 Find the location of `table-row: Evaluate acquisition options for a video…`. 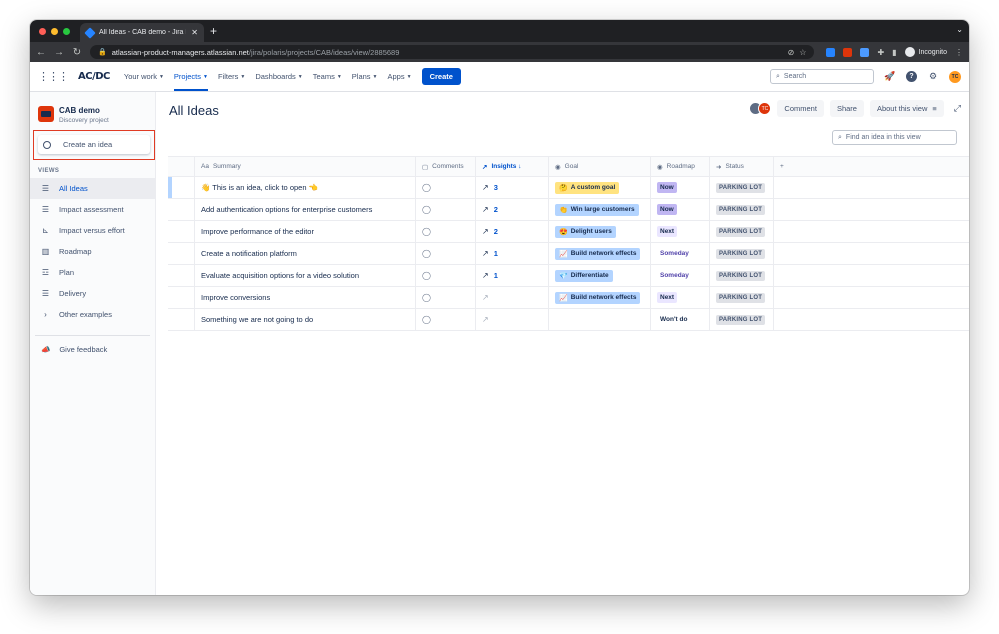

table-row: Evaluate acquisition options for a video… is located at coordinates (568, 276).